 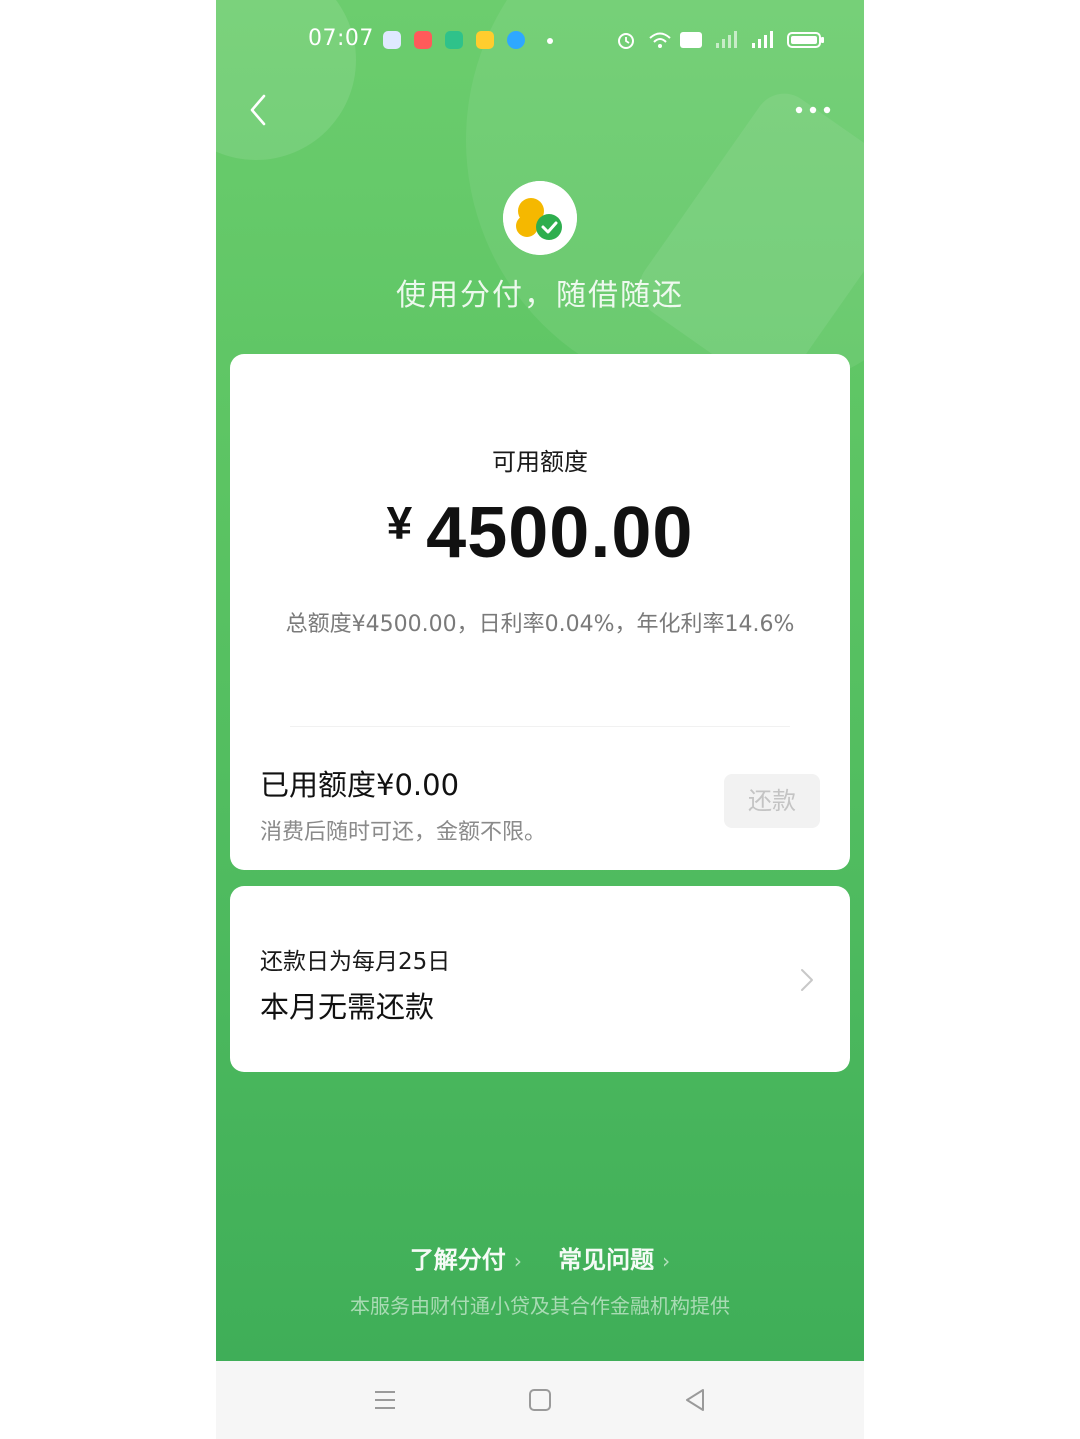 I want to click on system-navigation-bar, so click(x=540, y=1400).